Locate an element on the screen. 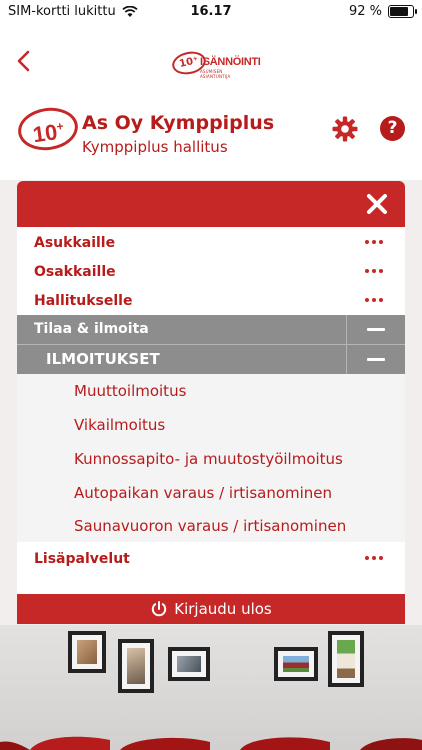  sofa-graphic is located at coordinates (211, 743).